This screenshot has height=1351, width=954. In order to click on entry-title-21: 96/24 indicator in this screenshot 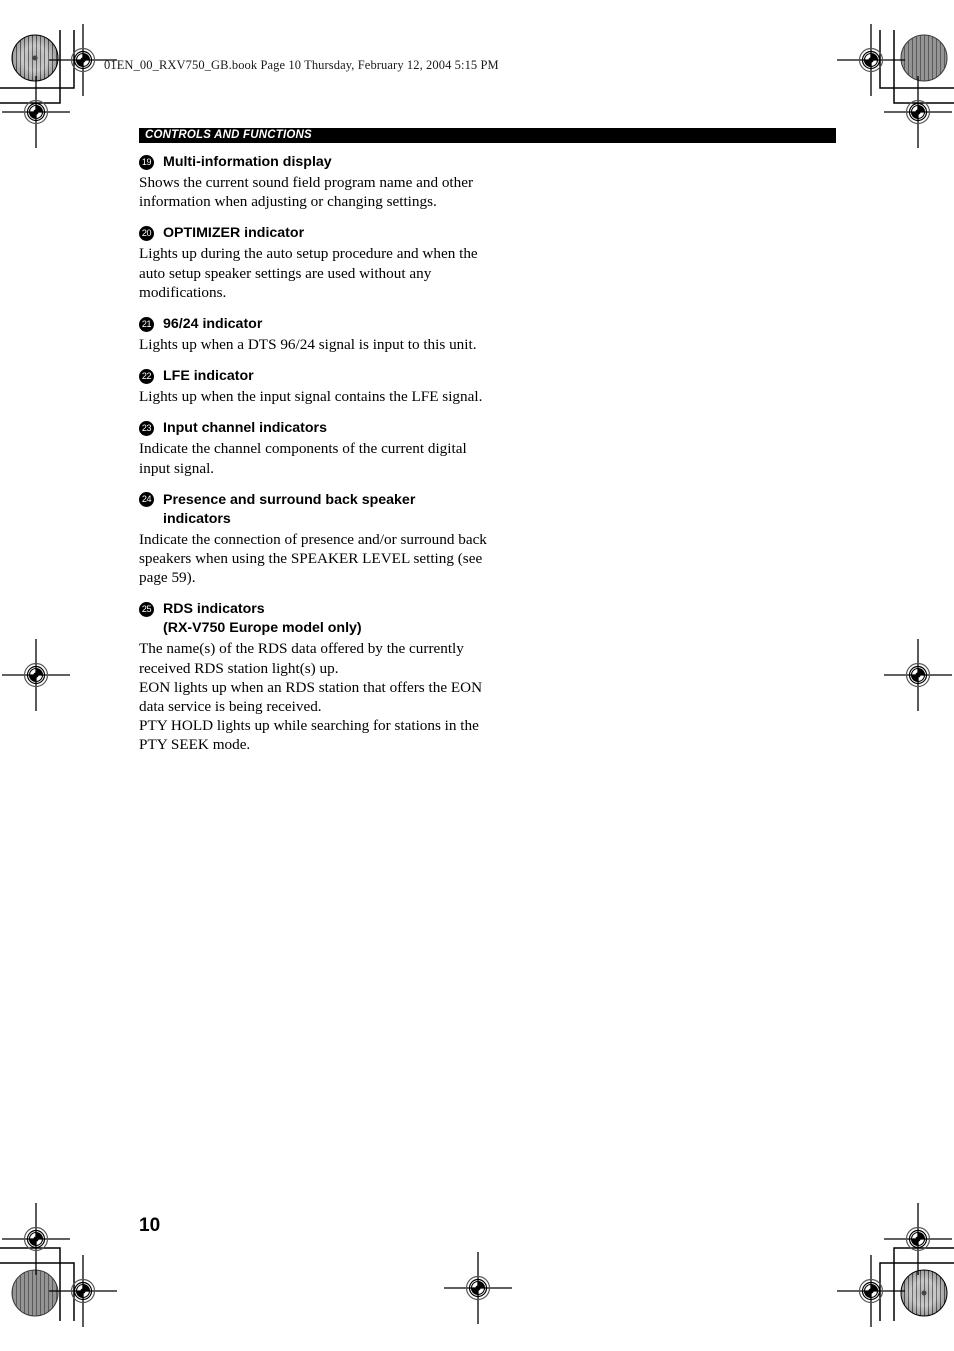, I will do `click(213, 324)`.